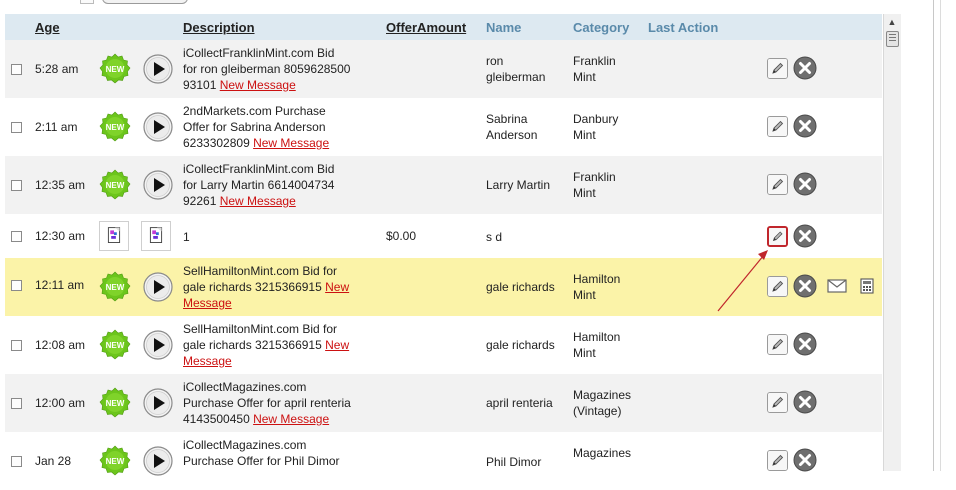 The height and width of the screenshot is (490, 956). Describe the element at coordinates (60, 185) in the screenshot. I see `row-age: 12:35 am` at that location.